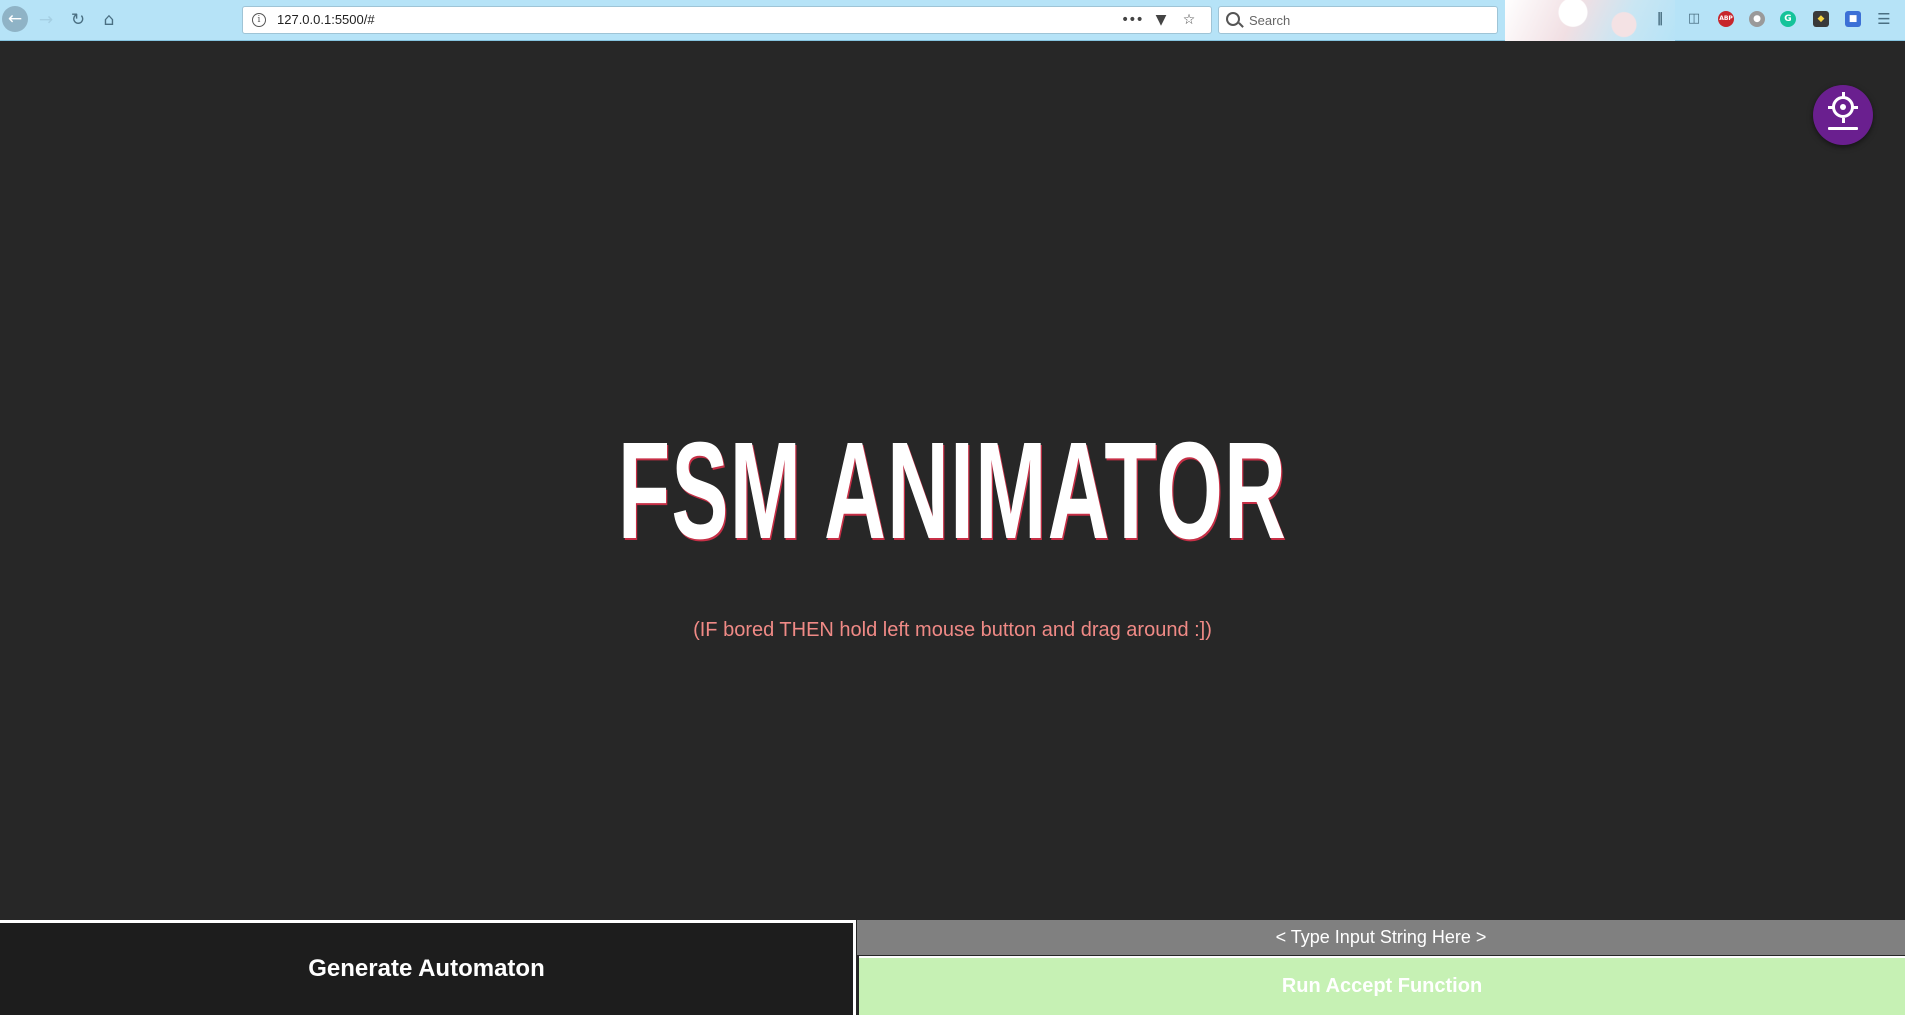 The width and height of the screenshot is (1905, 1015). I want to click on url-text: 127.0.0.1:5500/#, so click(326, 19).